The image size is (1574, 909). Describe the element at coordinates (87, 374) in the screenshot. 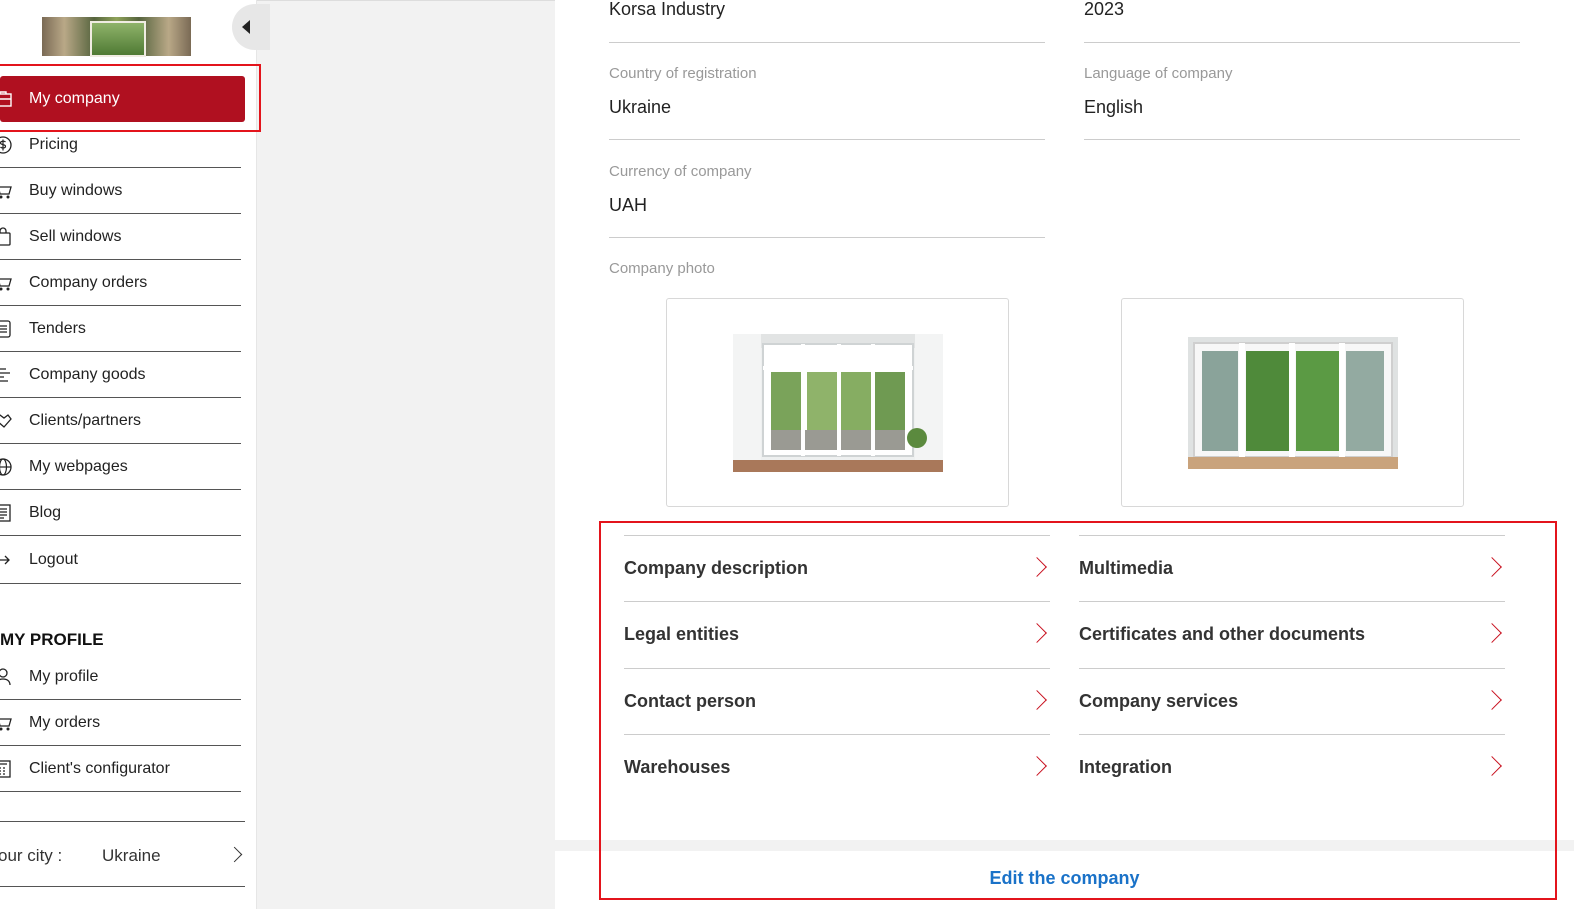

I see `sidebar-item-label: Company goods` at that location.